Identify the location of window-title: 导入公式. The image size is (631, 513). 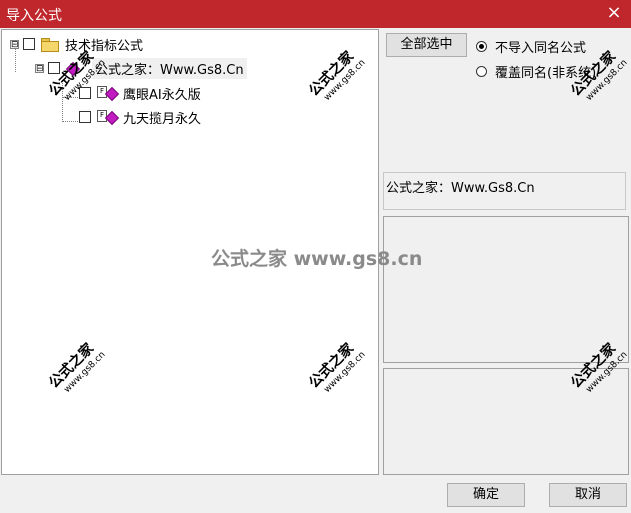
(34, 16).